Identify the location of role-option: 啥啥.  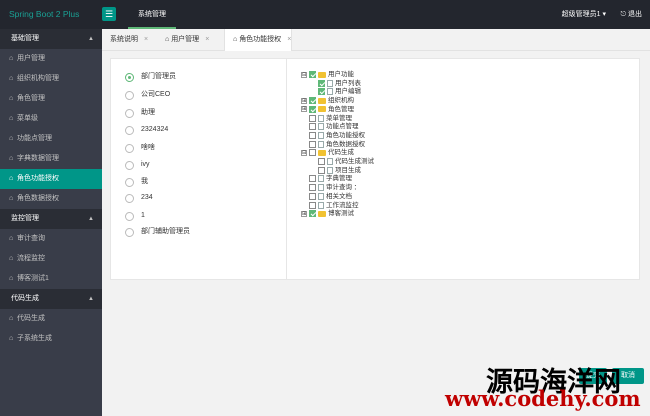
(140, 148).